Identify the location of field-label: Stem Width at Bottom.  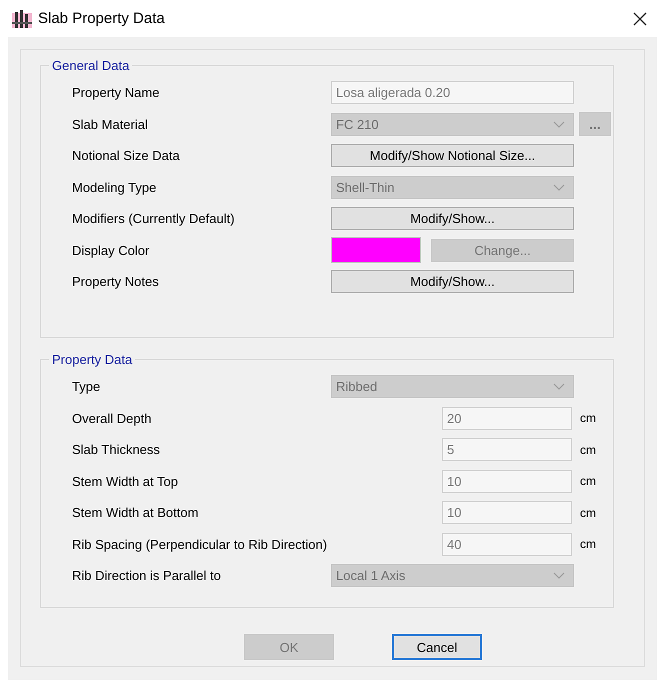
(136, 512).